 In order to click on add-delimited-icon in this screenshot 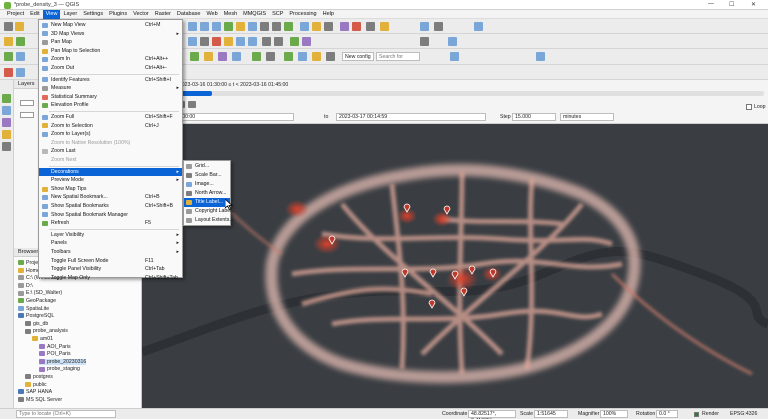, I will do `click(6, 134)`.